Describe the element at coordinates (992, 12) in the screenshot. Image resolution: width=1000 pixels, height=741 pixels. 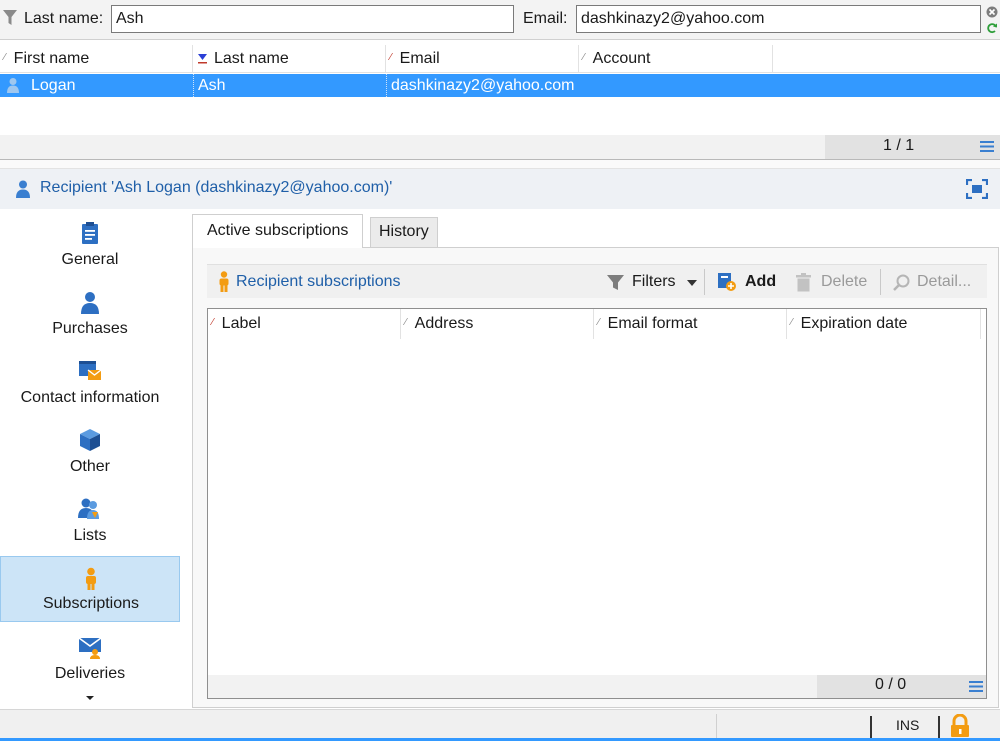
I see `clear-icon` at that location.